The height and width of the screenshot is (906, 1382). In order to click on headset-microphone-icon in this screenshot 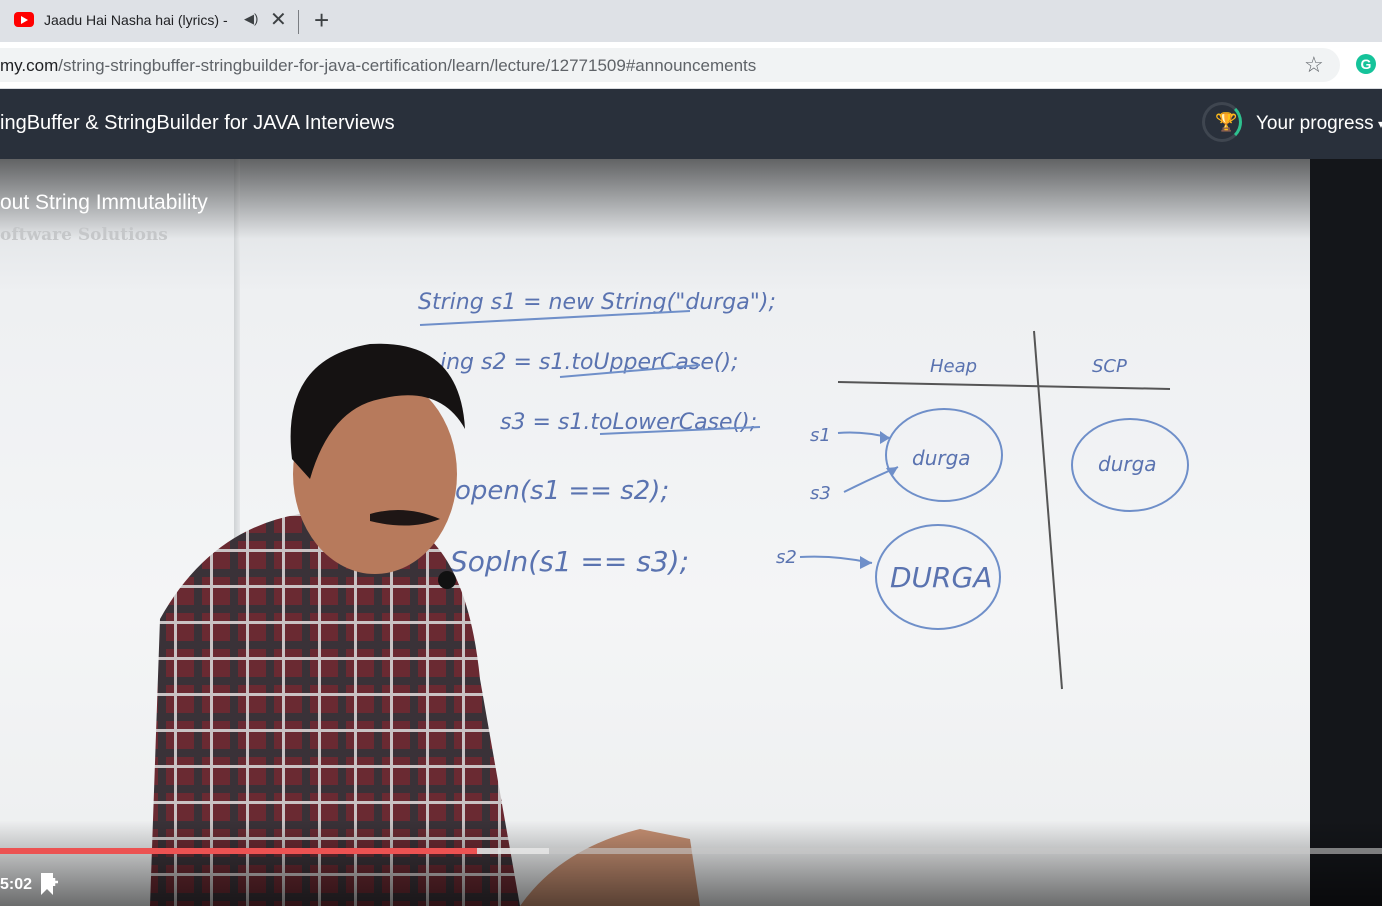, I will do `click(447, 580)`.